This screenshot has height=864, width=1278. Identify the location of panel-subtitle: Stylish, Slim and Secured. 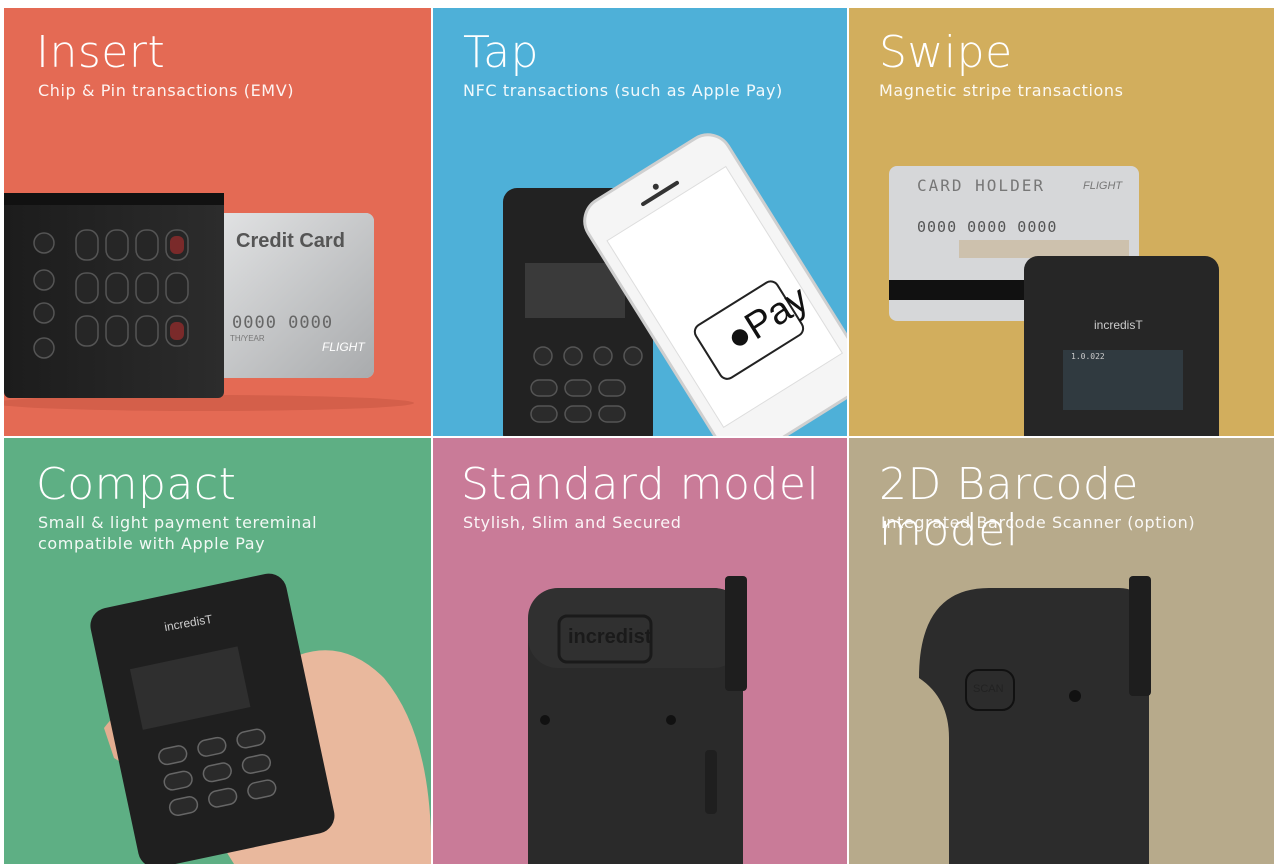
(572, 522).